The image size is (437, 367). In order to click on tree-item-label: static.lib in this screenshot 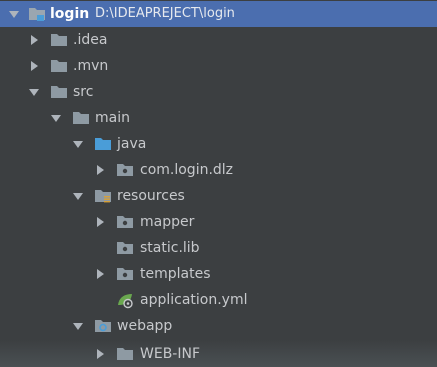, I will do `click(170, 248)`.